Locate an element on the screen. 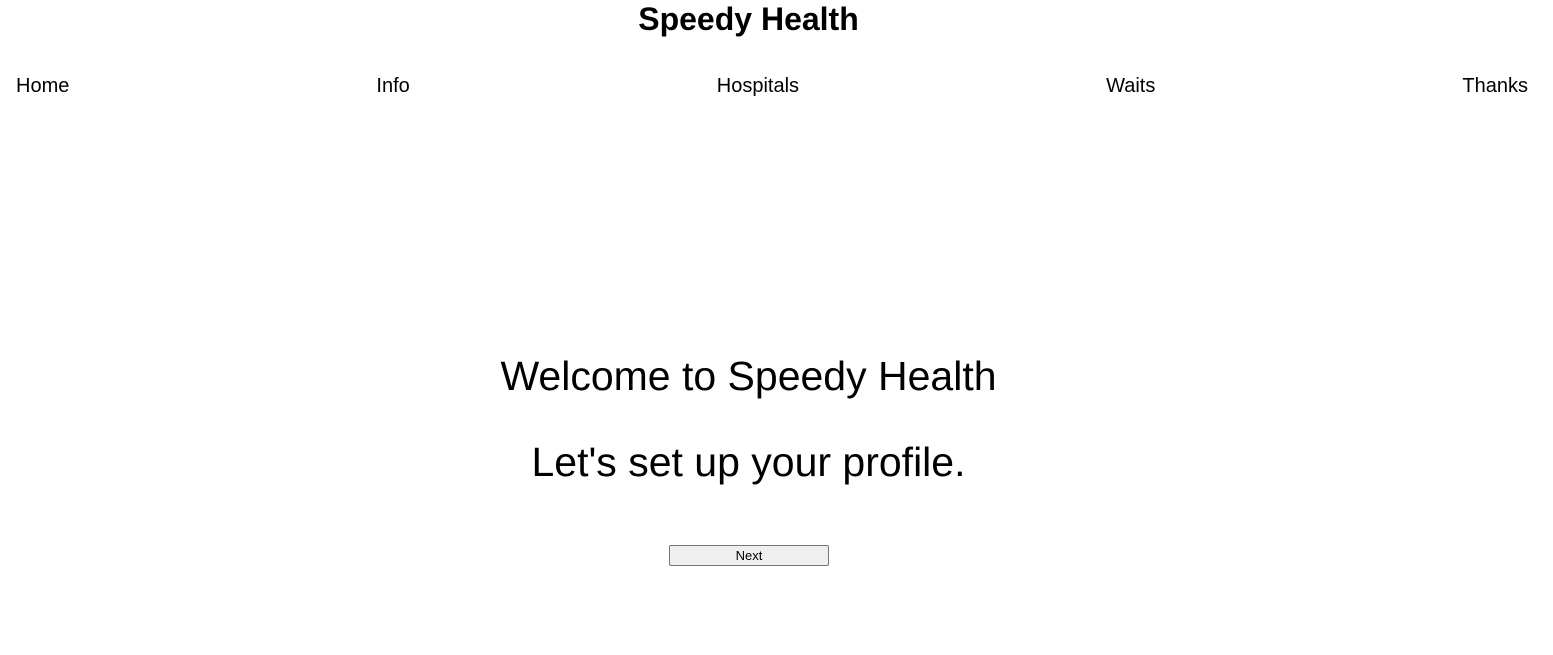  site-title: Speedy Health is located at coordinates (748, 19).